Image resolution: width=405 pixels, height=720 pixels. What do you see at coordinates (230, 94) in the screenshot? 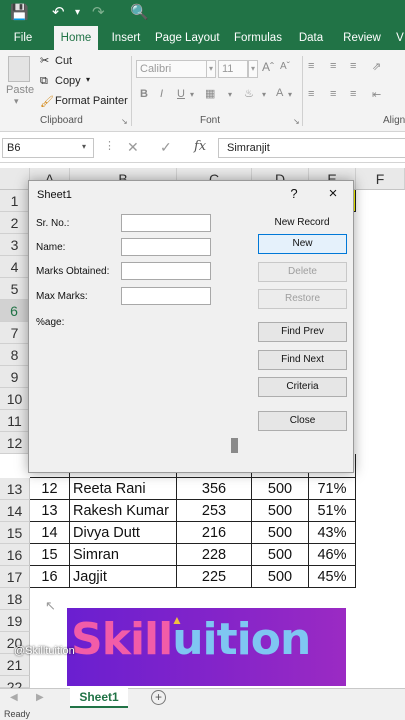
I see `borders-dropdown-icon: ▾` at bounding box center [230, 94].